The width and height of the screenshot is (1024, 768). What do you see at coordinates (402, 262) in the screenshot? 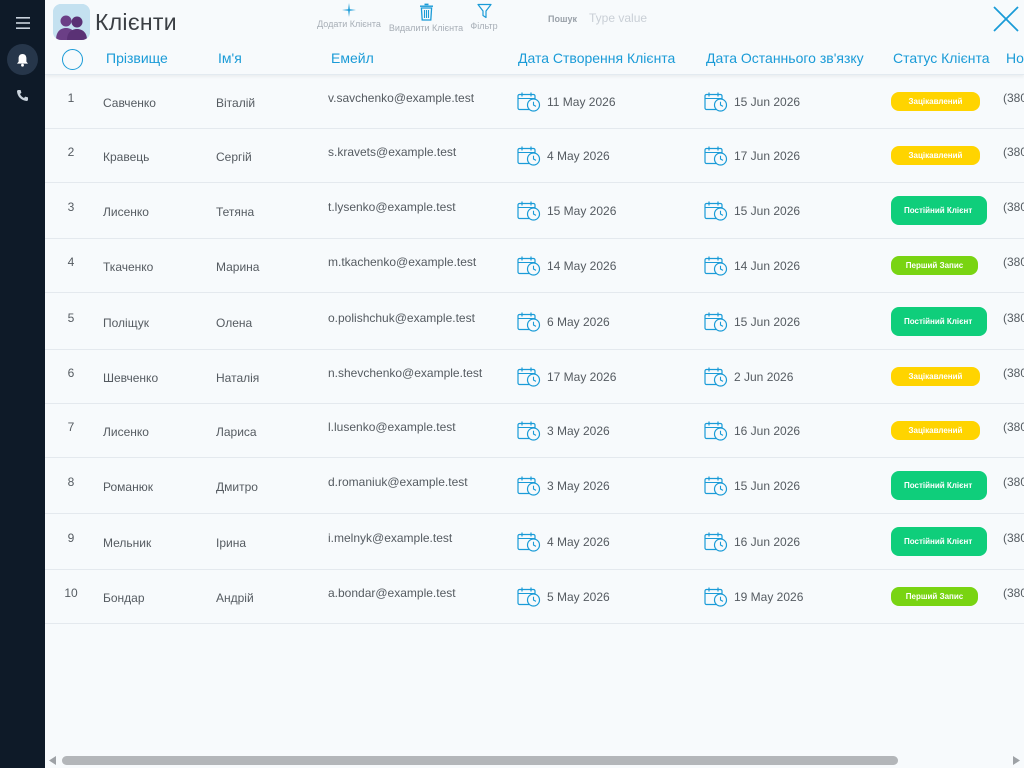
I see `client-email: m.tkachenko@example.test` at bounding box center [402, 262].